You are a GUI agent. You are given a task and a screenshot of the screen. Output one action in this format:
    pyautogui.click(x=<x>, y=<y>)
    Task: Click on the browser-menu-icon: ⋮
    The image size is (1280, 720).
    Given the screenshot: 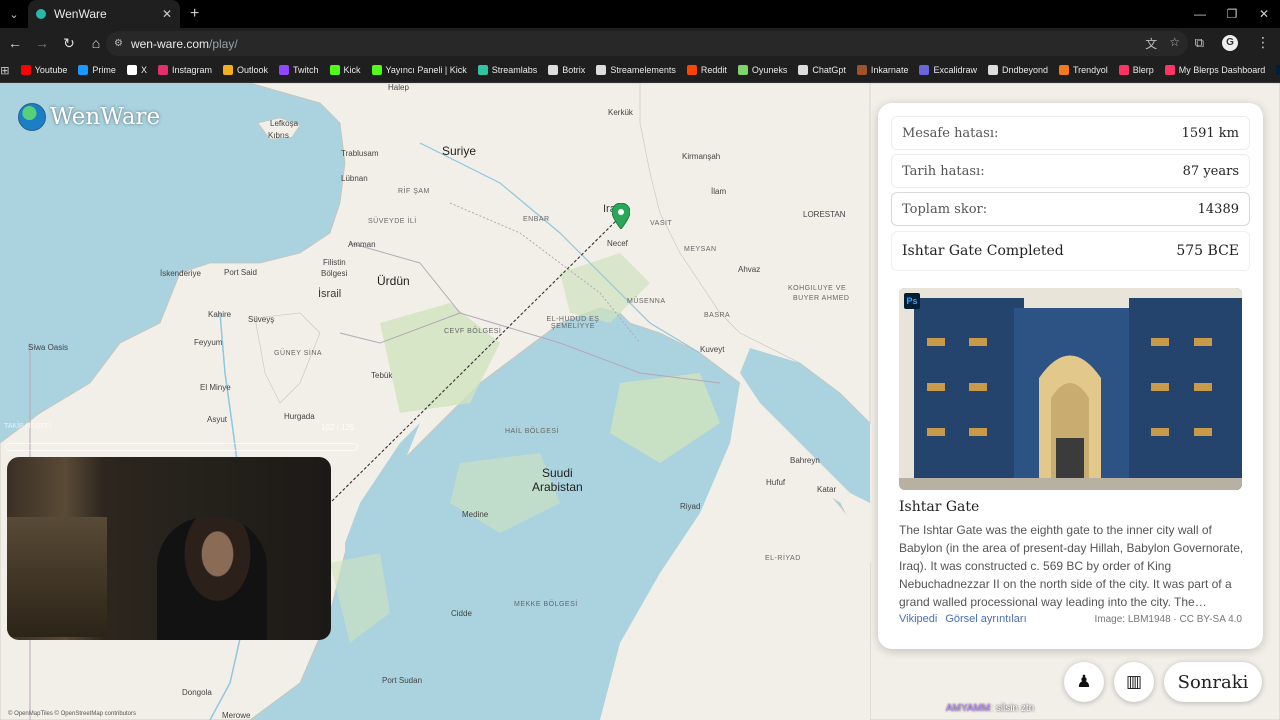 What is the action you would take?
    pyautogui.click(x=1263, y=42)
    